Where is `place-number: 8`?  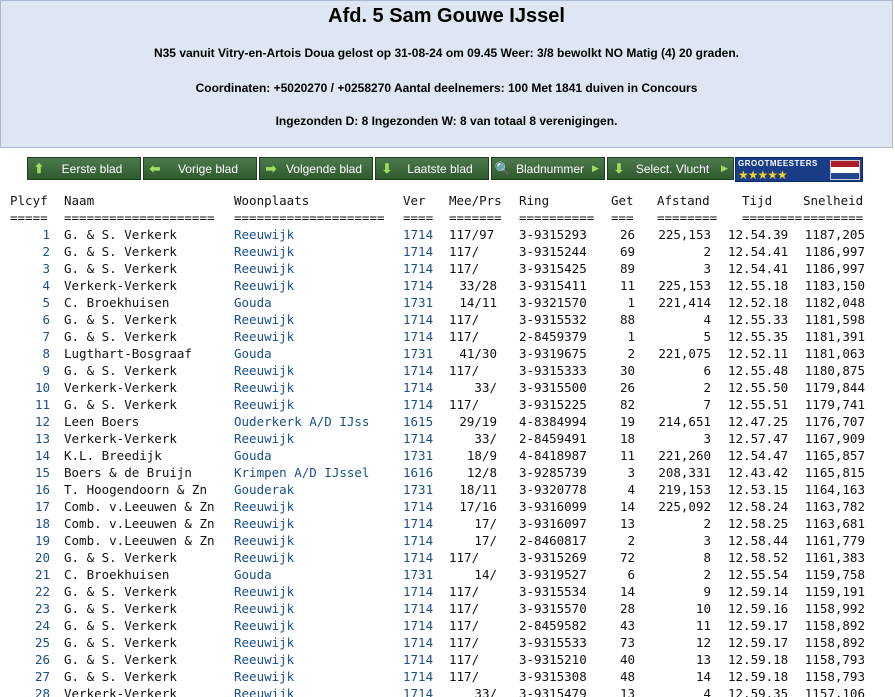
place-number: 8 is located at coordinates (30, 353).